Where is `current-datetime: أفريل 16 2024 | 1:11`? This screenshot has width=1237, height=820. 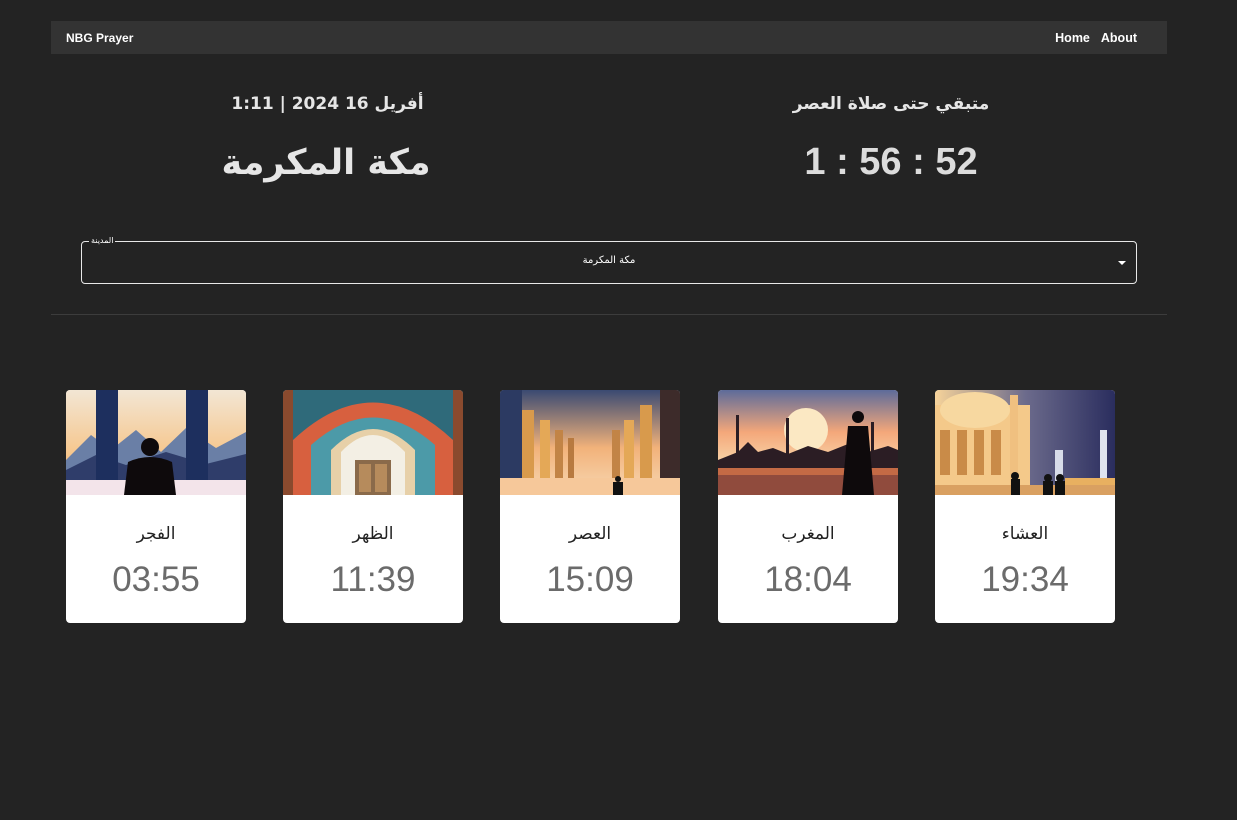
current-datetime: أفريل 16 2024 | 1:11 is located at coordinates (327, 104).